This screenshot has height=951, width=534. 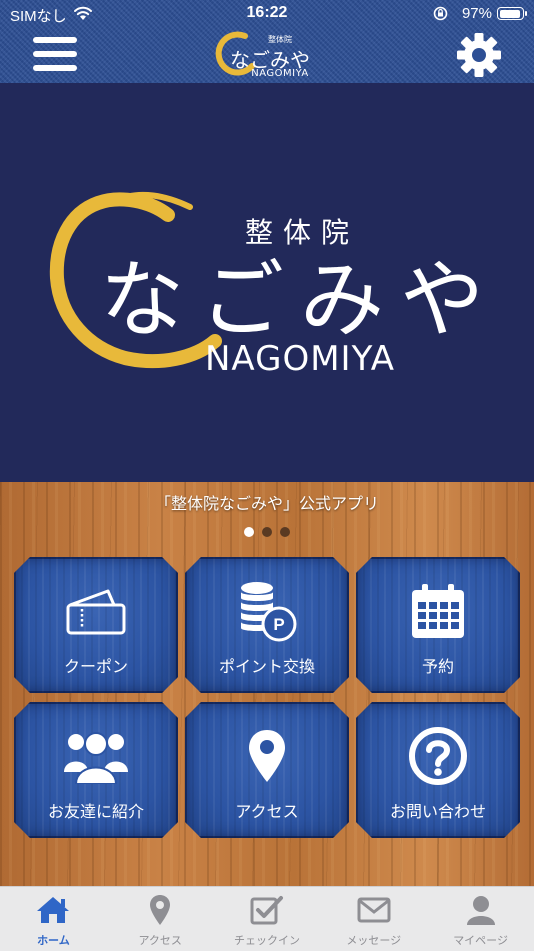 What do you see at coordinates (480, 910) in the screenshot?
I see `person-icon` at bounding box center [480, 910].